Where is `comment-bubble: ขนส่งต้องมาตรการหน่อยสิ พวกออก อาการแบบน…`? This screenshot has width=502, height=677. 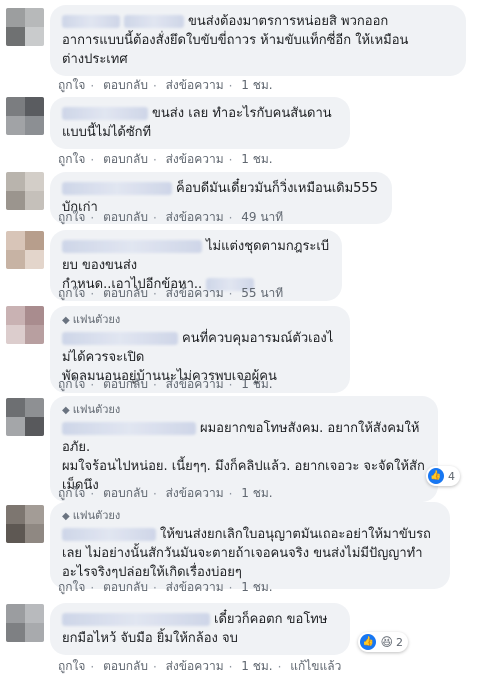
comment-bubble: ขนส่งต้องมาตรการหน่อยสิ พวกออก อาการแบบน… is located at coordinates (258, 40).